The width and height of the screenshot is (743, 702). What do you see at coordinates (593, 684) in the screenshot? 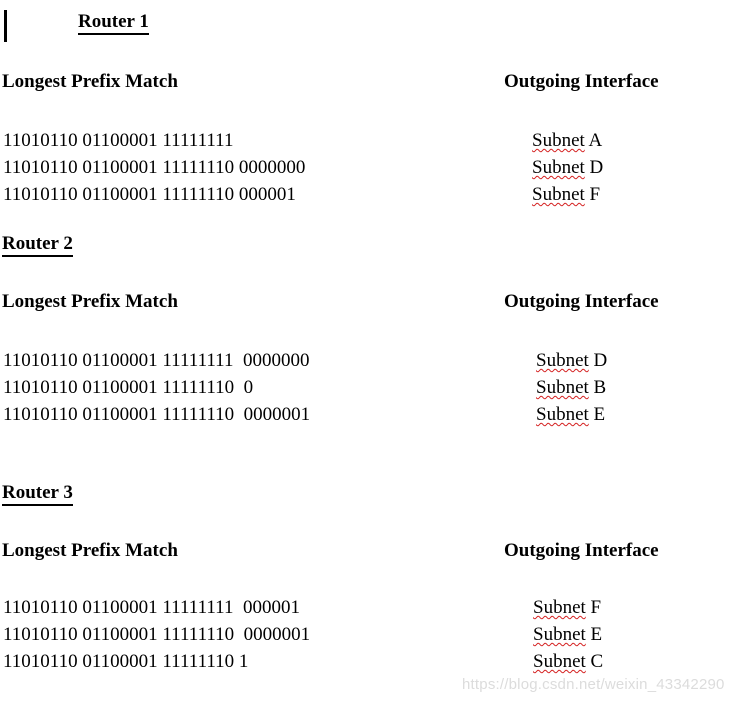
I see `watermark-text: https://blog.csdn.net/weixin_43342290` at bounding box center [593, 684].